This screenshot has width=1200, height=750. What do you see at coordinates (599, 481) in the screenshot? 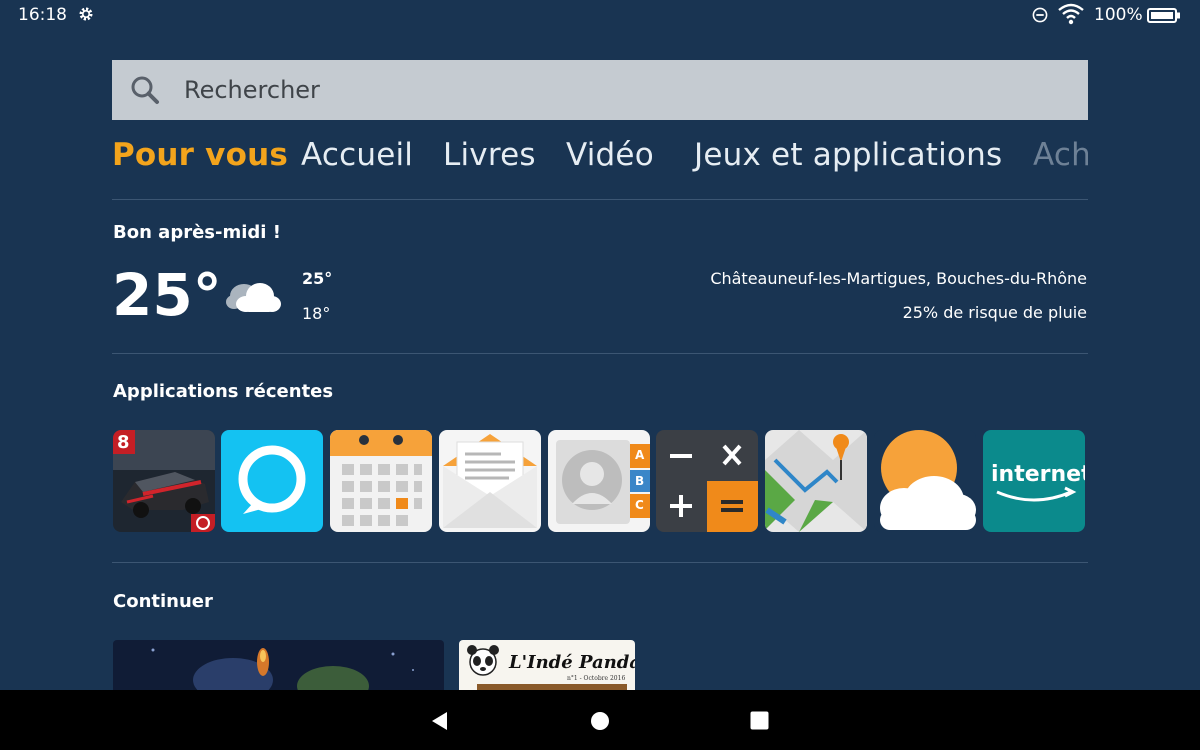
I see `app-contacts: A B C` at bounding box center [599, 481].